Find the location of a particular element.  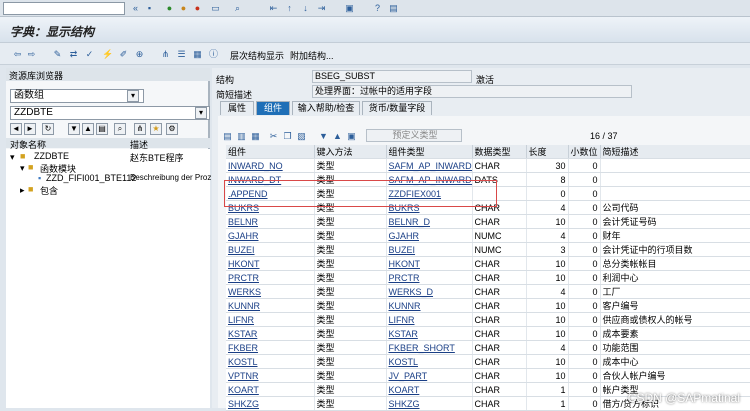

component-type-cell: KSTAR is located at coordinates (429, 334).